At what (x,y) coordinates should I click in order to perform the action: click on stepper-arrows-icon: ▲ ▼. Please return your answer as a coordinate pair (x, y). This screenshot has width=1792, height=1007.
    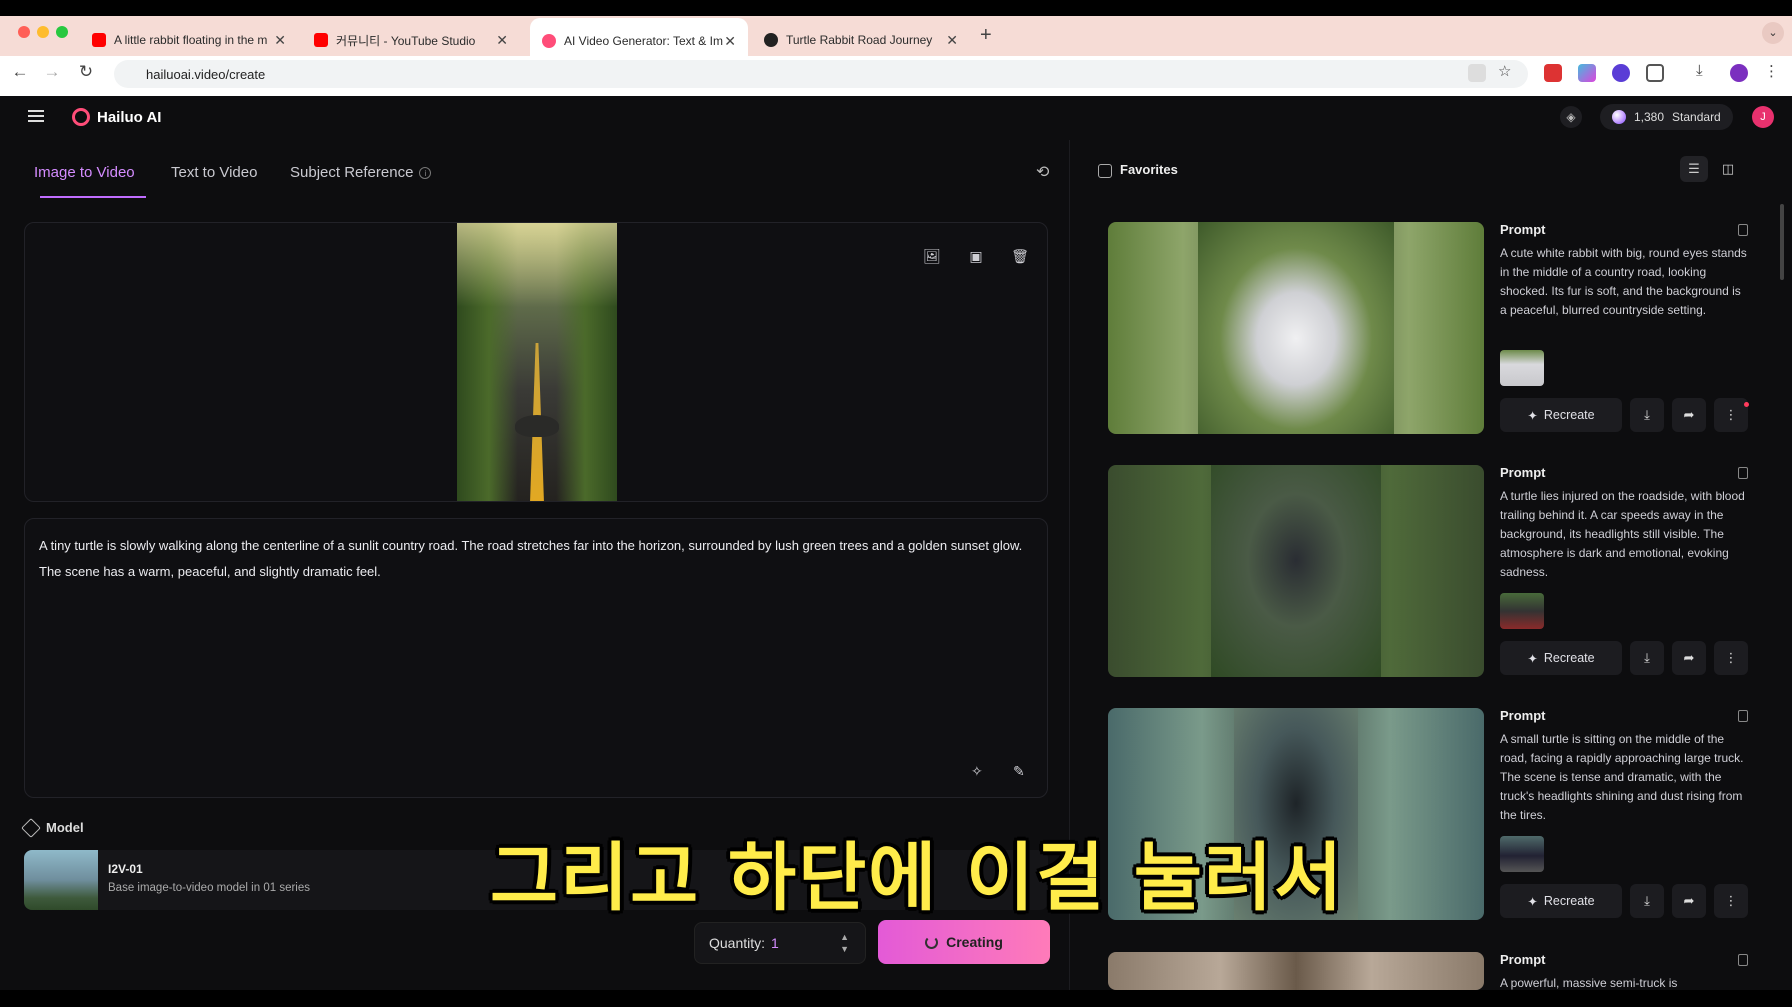
    Looking at the image, I should click on (844, 943).